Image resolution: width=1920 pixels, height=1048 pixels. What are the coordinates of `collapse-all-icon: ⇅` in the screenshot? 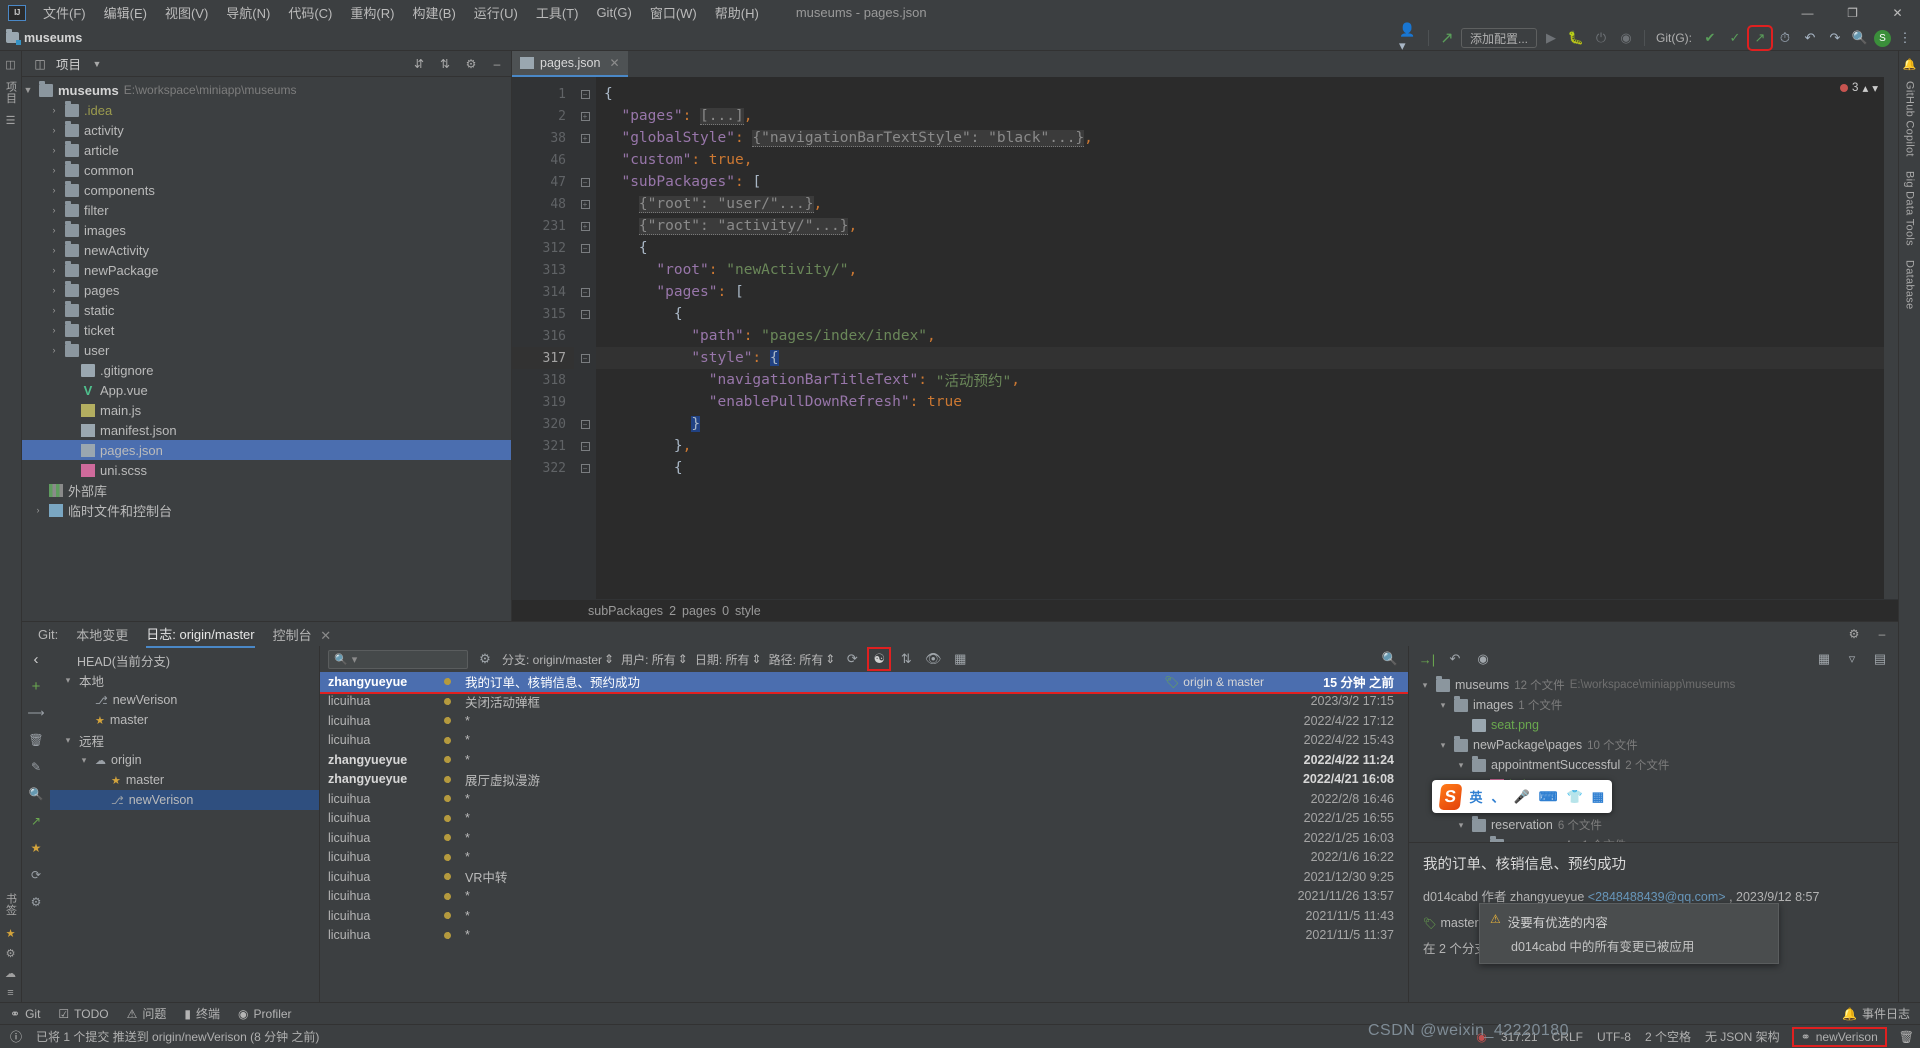 It's located at (445, 64).